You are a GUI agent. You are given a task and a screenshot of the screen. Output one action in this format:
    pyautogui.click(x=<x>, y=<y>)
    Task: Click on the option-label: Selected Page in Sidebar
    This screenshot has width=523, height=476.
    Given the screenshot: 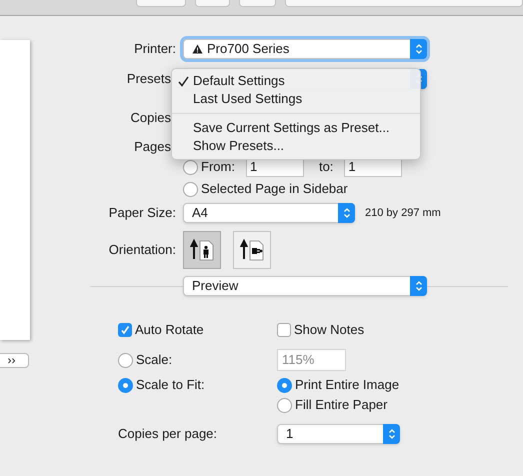 What is the action you would take?
    pyautogui.click(x=274, y=189)
    